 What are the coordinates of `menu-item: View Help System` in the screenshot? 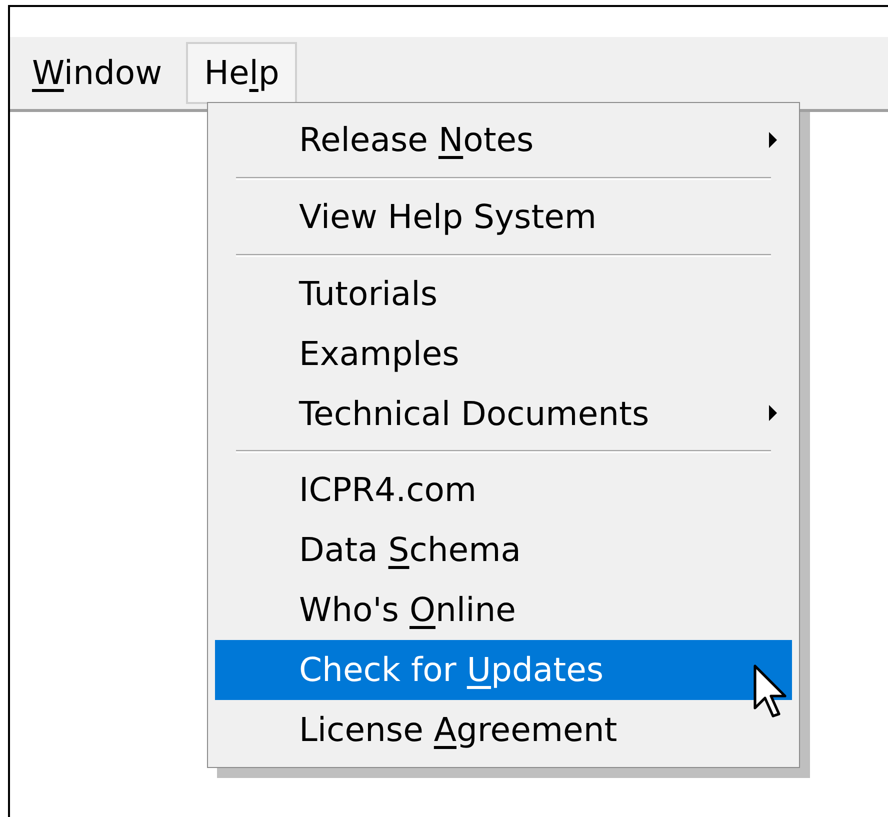 It's located at (503, 216).